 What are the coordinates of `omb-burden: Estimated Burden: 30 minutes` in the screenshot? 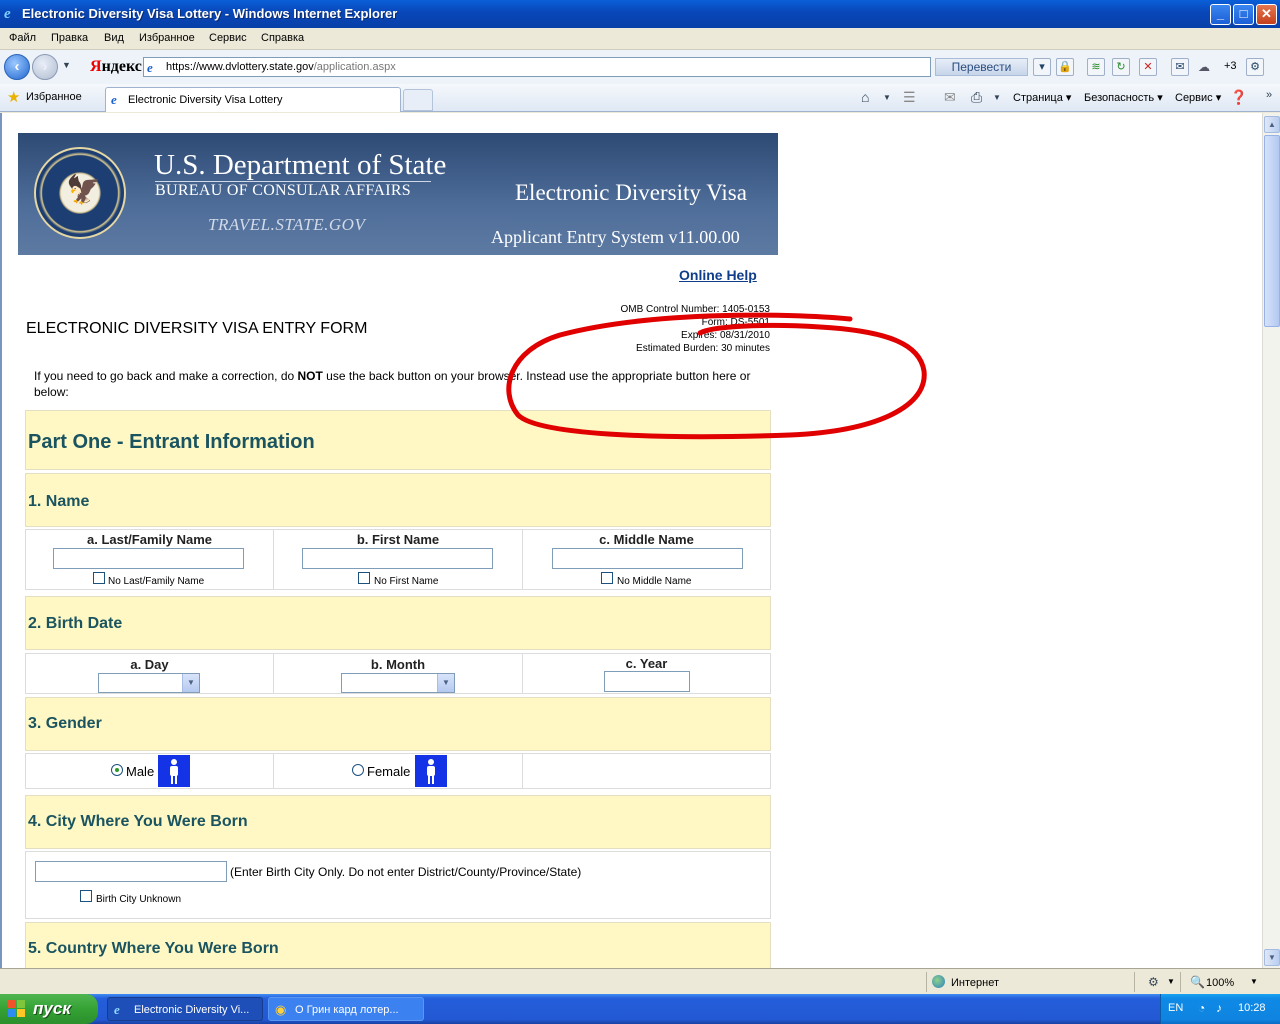 It's located at (703, 348).